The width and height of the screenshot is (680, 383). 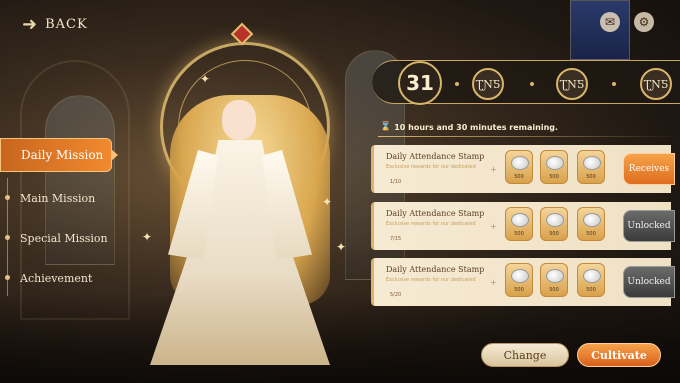 I want to click on character-face, so click(x=239, y=120).